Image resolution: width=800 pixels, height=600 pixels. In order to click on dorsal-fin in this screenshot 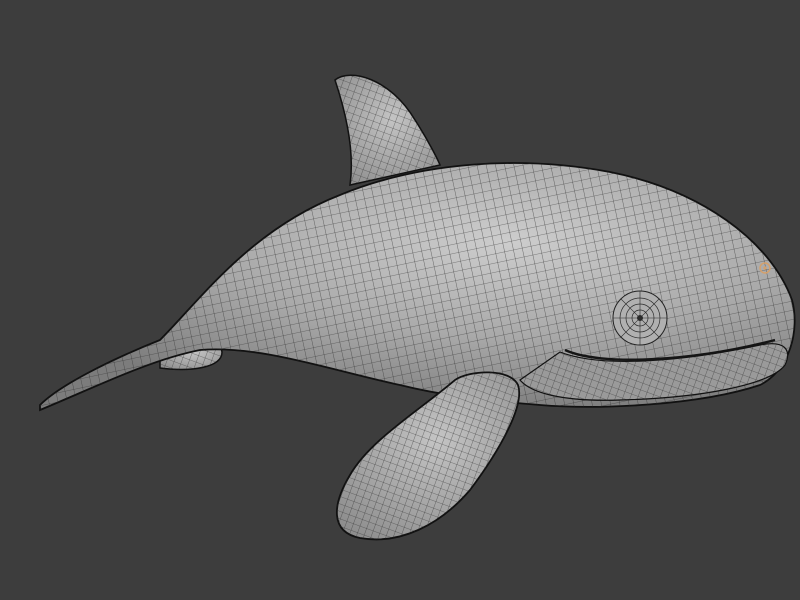, I will do `click(388, 130)`.